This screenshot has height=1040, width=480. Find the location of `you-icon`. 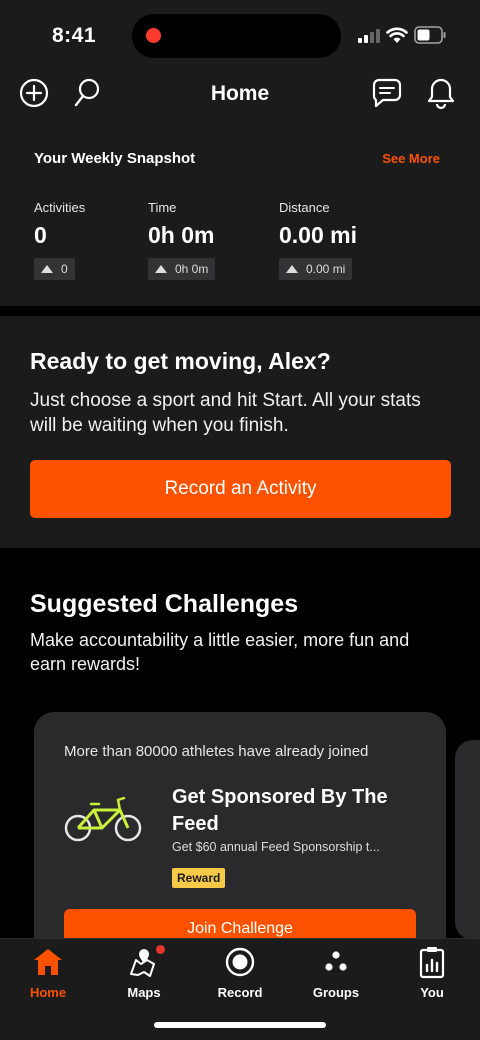

you-icon is located at coordinates (432, 962).